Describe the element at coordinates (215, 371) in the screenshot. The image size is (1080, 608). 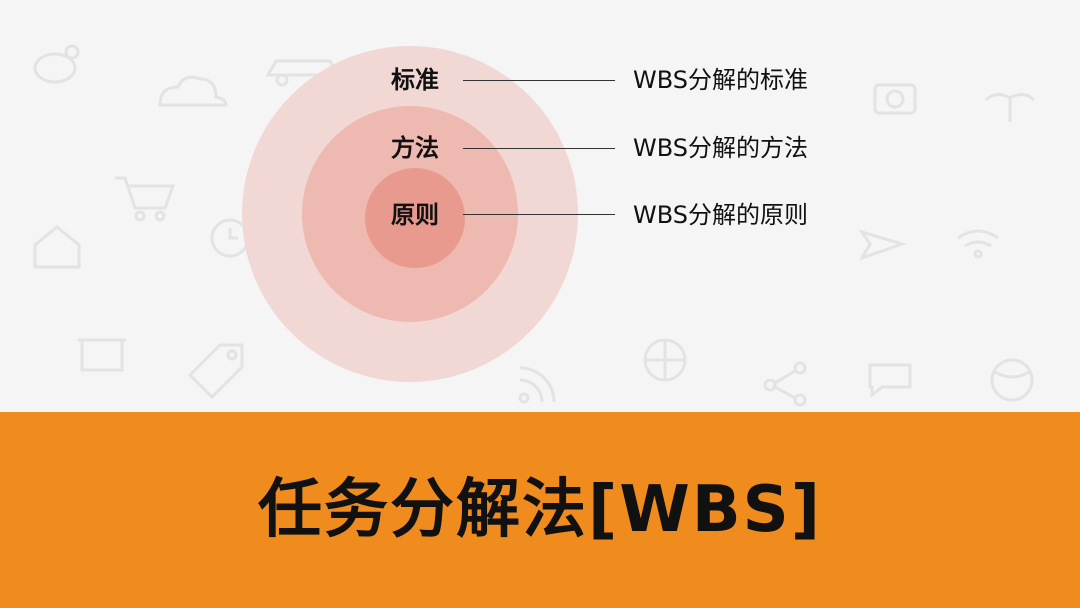
I see `tag-icon` at that location.